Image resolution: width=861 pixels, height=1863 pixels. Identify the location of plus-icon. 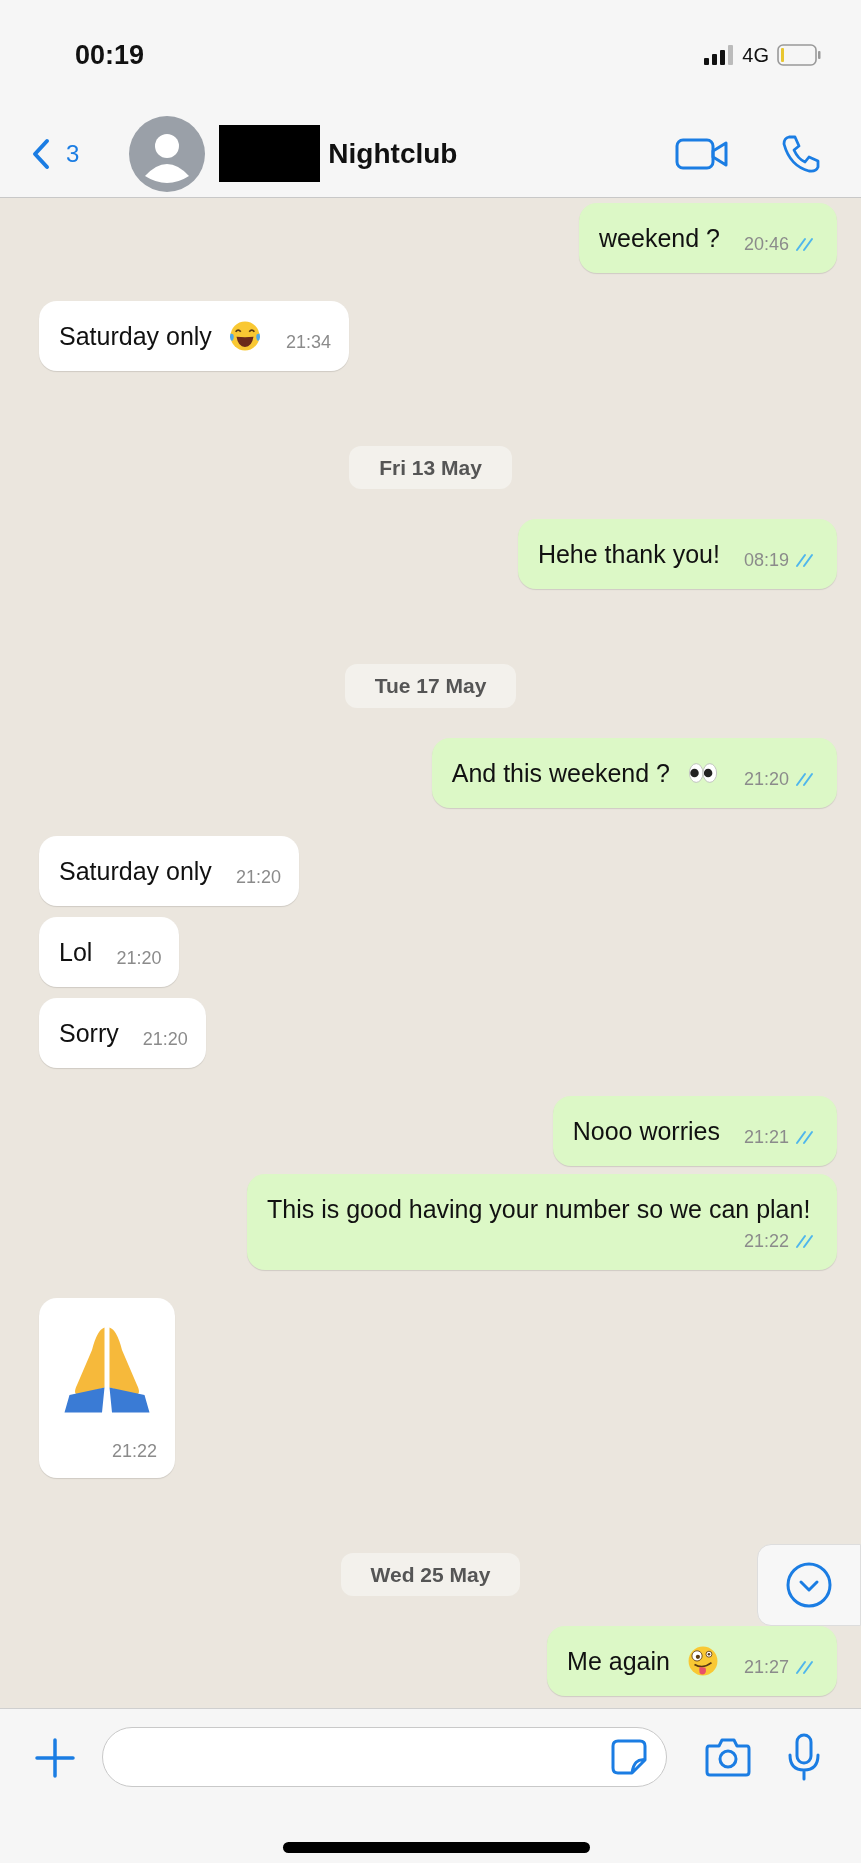
(55, 1758).